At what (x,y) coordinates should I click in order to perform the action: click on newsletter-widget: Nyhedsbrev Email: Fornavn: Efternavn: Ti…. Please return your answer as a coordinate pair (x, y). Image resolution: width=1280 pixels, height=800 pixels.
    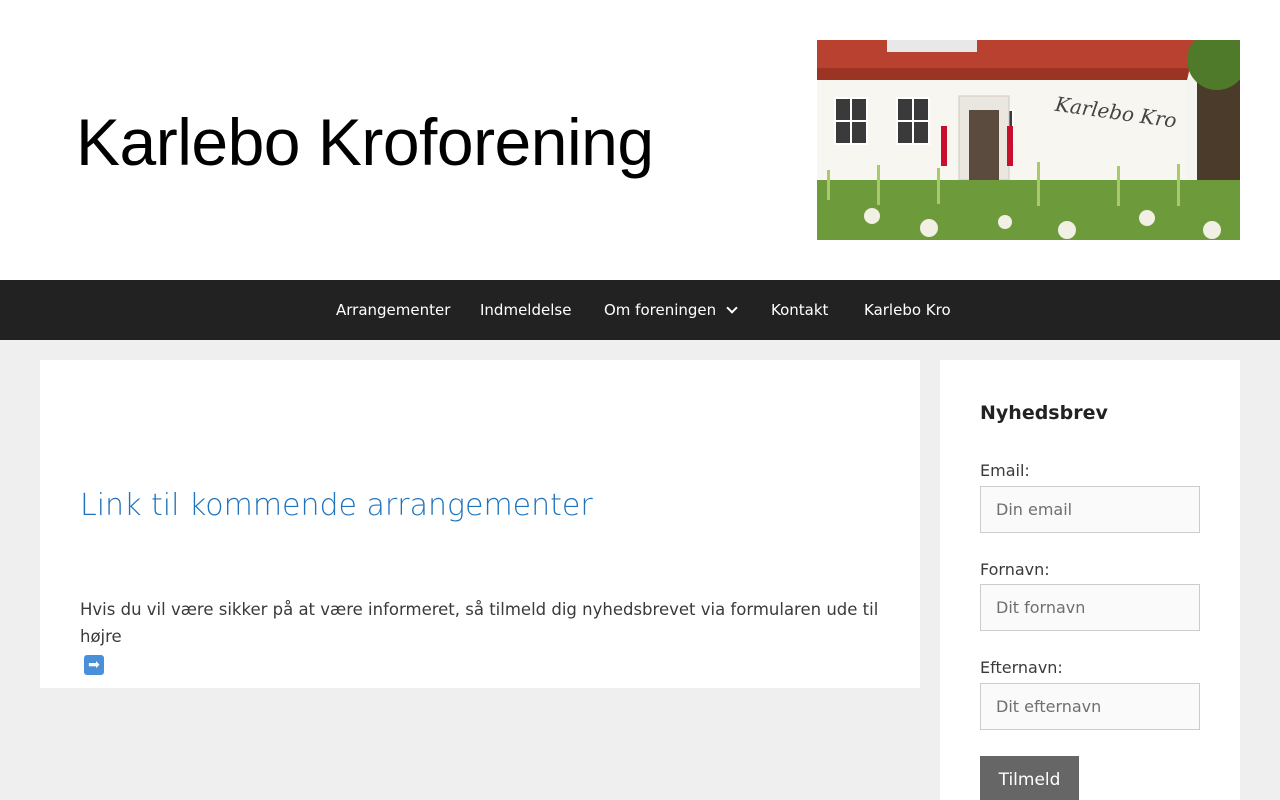
    Looking at the image, I should click on (1090, 580).